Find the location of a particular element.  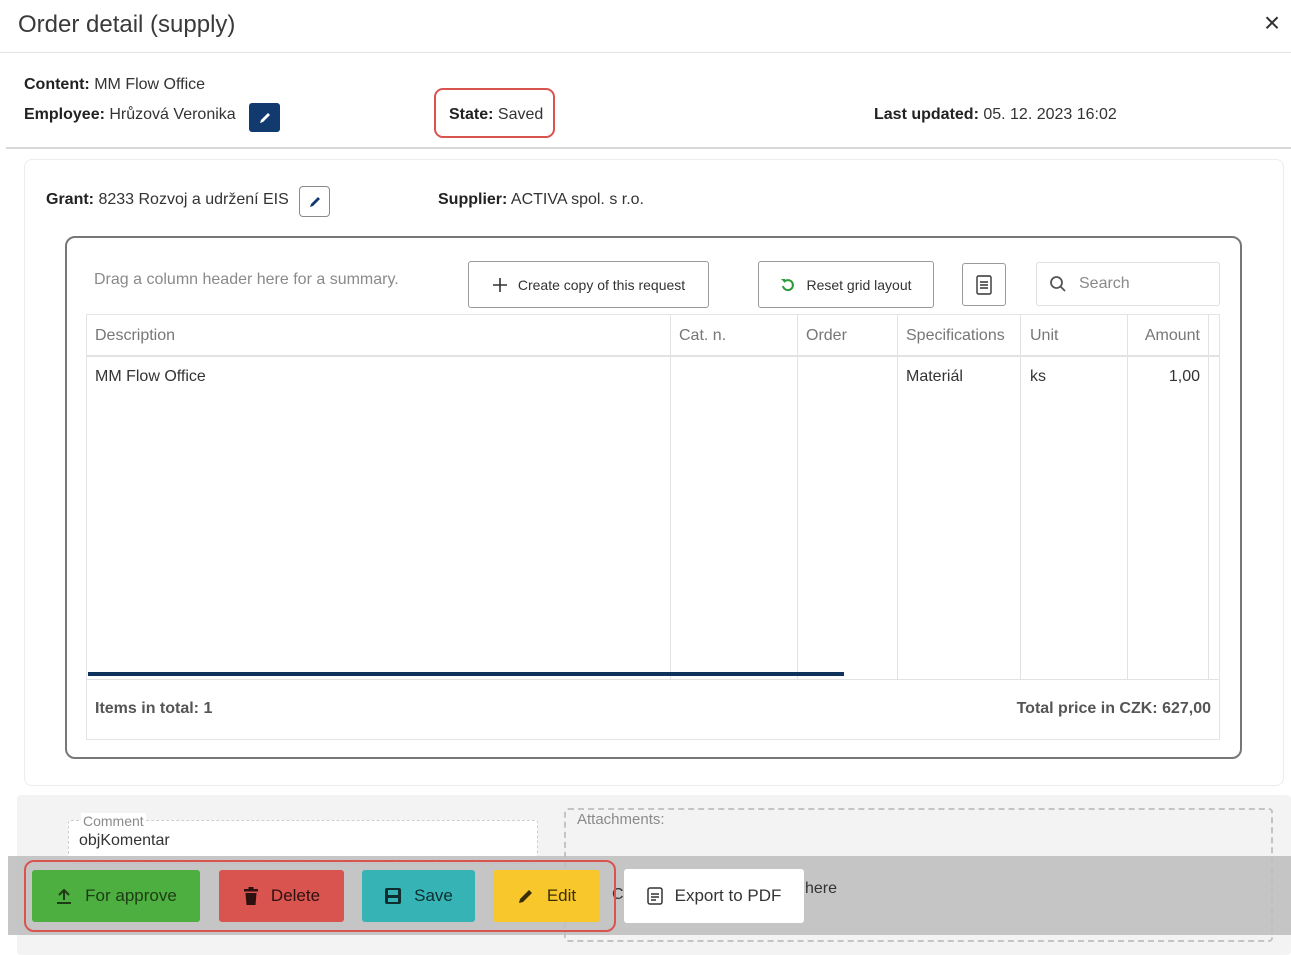

for-approve-button: For approve is located at coordinates (116, 896).